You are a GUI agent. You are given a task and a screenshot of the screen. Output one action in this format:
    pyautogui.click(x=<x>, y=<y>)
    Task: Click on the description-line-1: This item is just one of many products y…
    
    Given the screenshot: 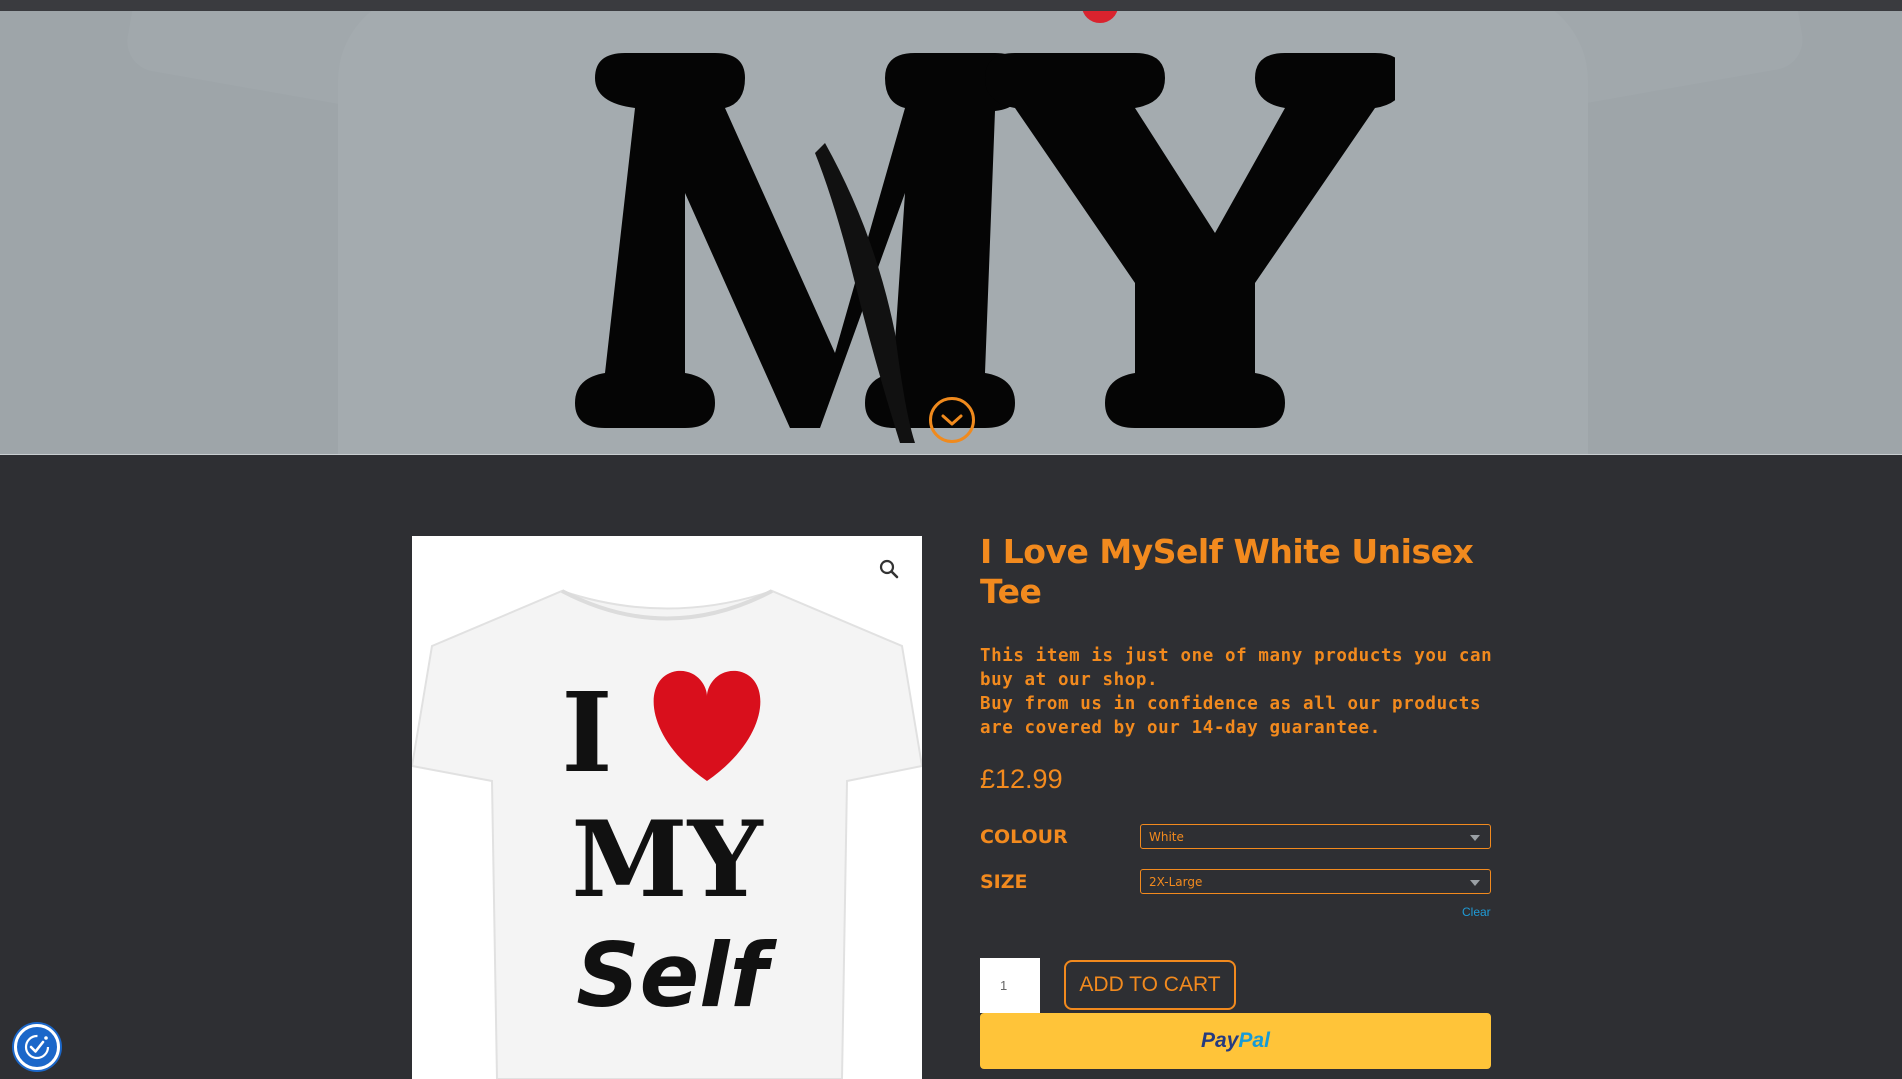 What is the action you would take?
    pyautogui.click(x=1236, y=668)
    